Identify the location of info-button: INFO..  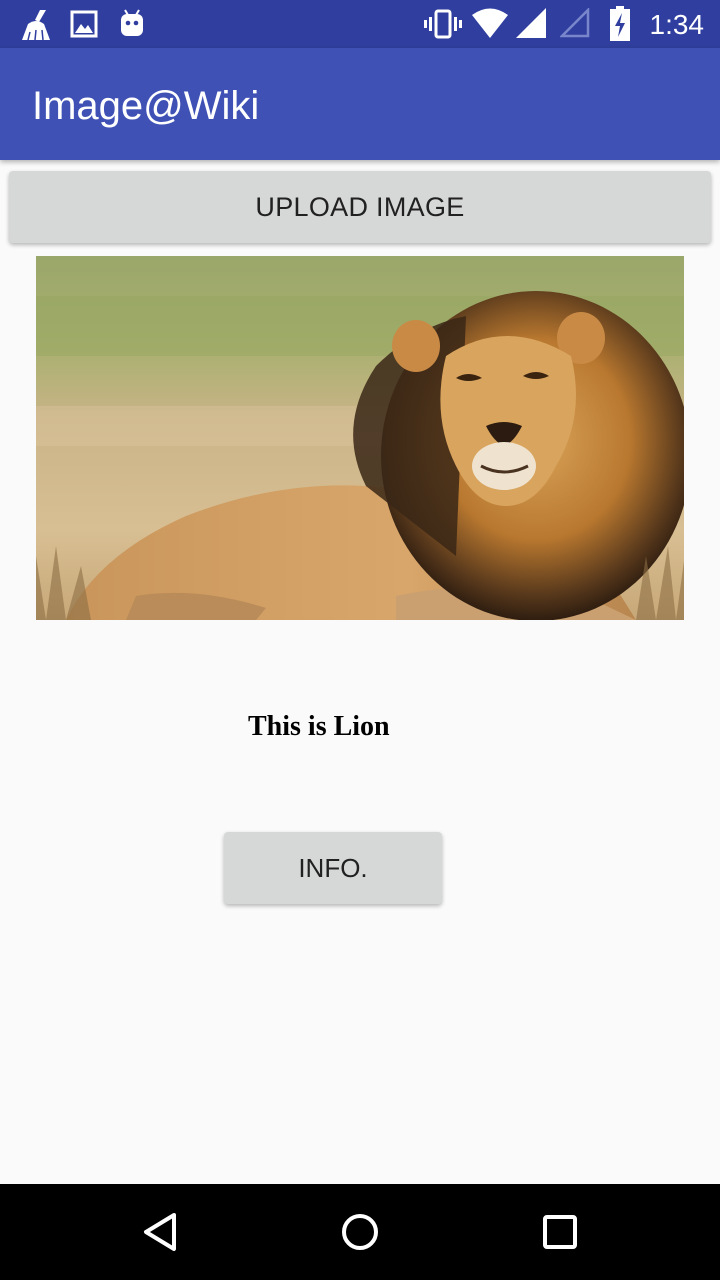
(333, 868).